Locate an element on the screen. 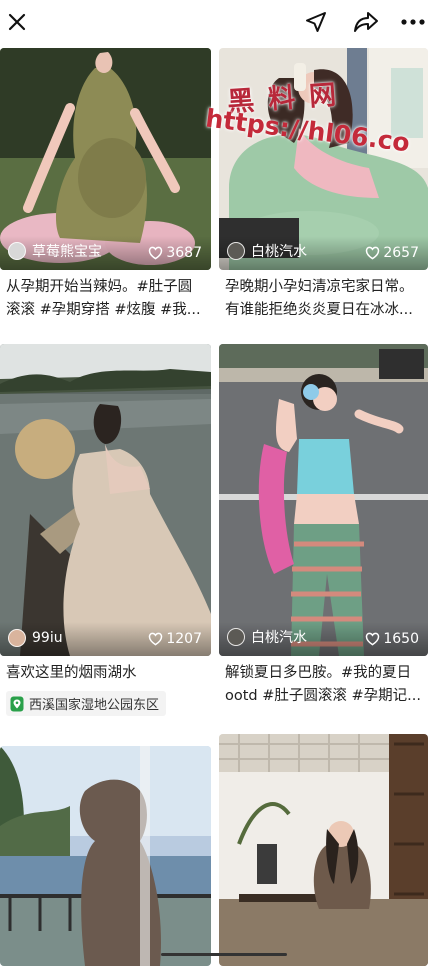  author: 99iu is located at coordinates (35, 638).